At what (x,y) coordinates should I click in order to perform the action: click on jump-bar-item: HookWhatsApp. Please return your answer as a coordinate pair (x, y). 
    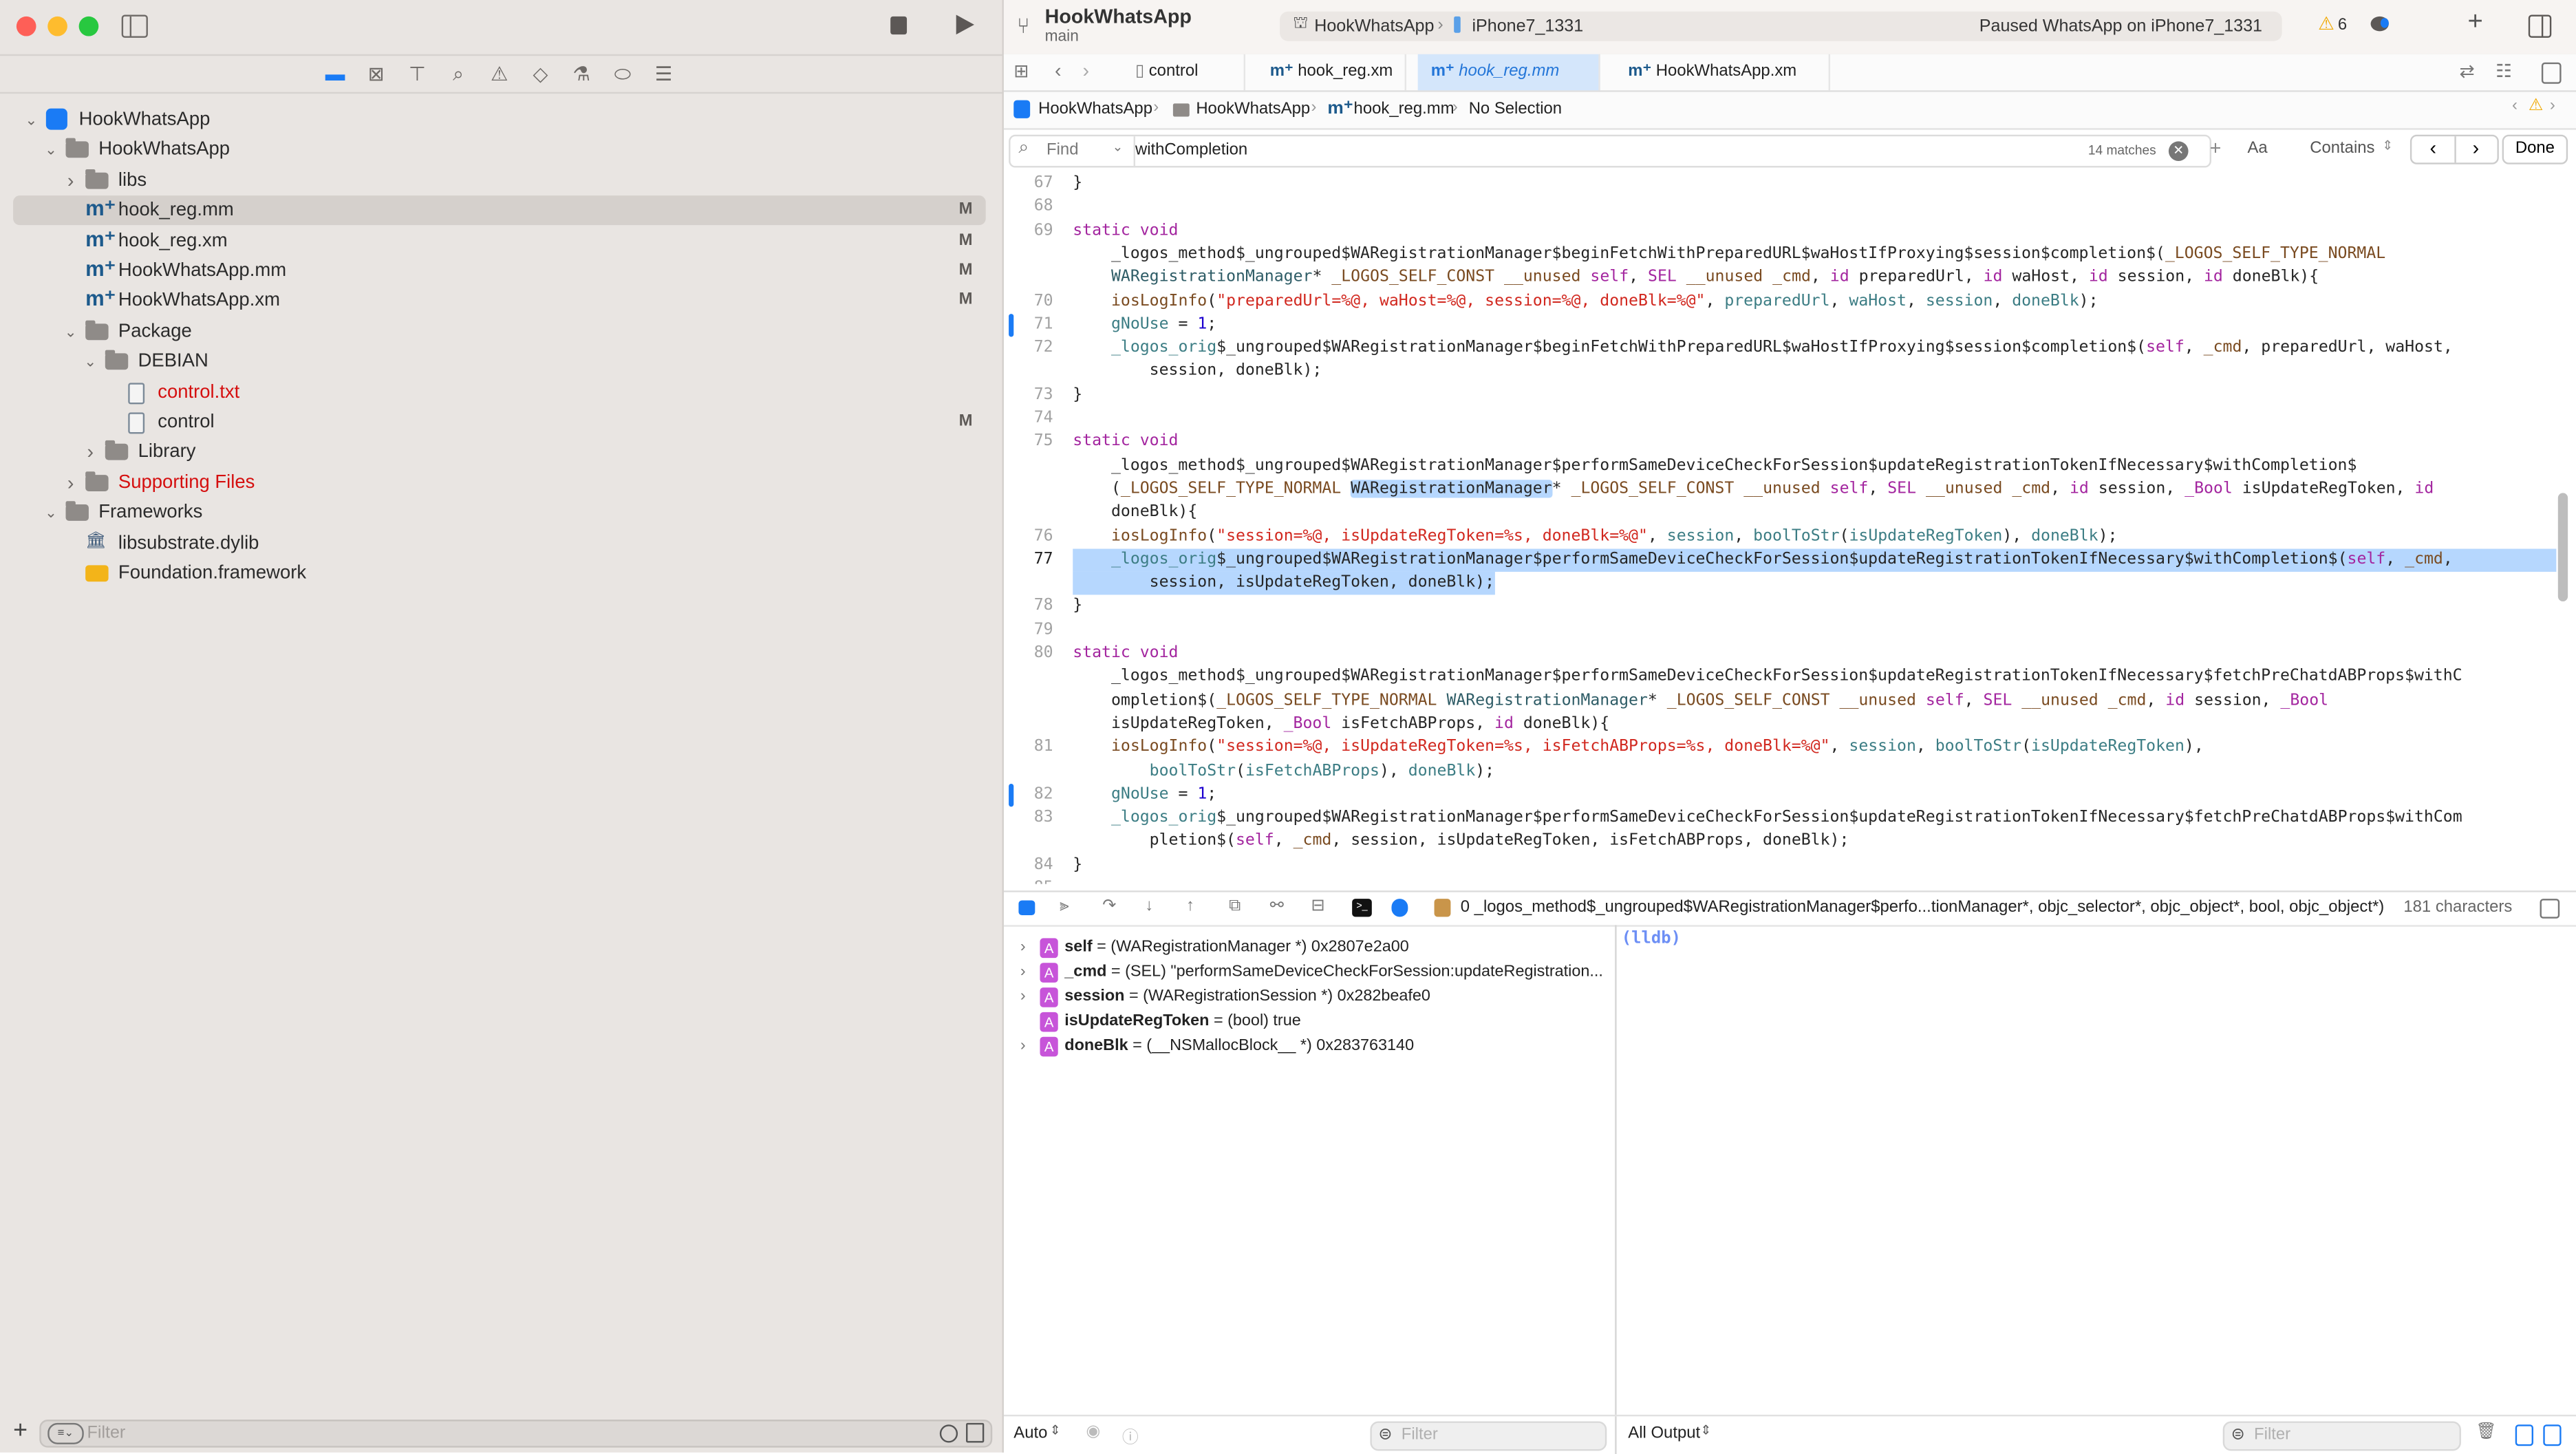
    Looking at the image, I should click on (1095, 109).